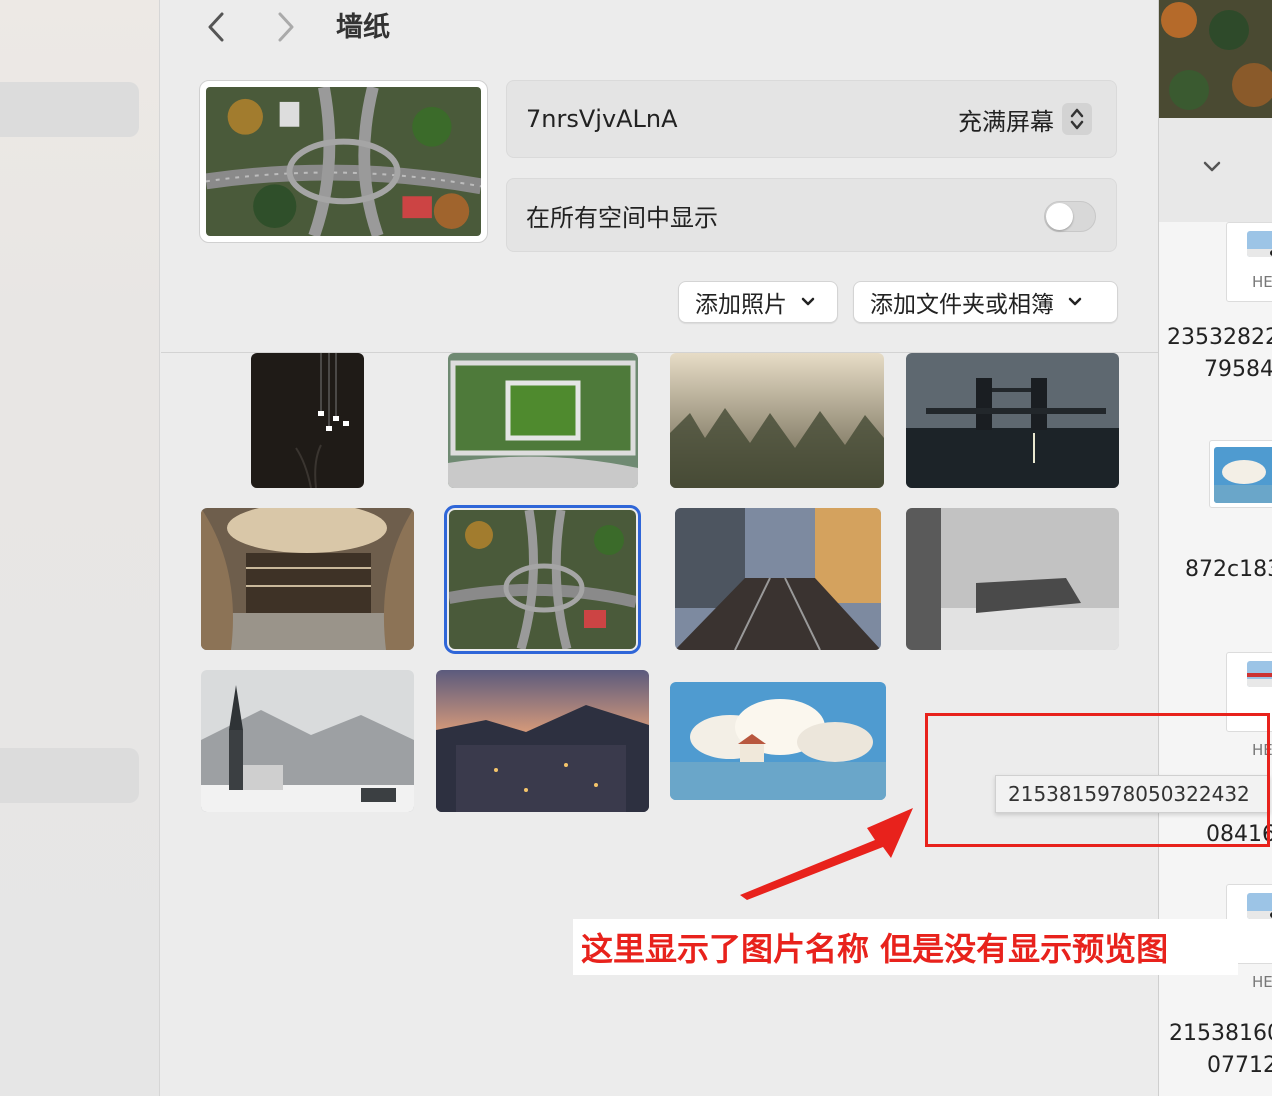 Image resolution: width=1272 pixels, height=1096 pixels. I want to click on up-down-chevron-icon, so click(1077, 119).